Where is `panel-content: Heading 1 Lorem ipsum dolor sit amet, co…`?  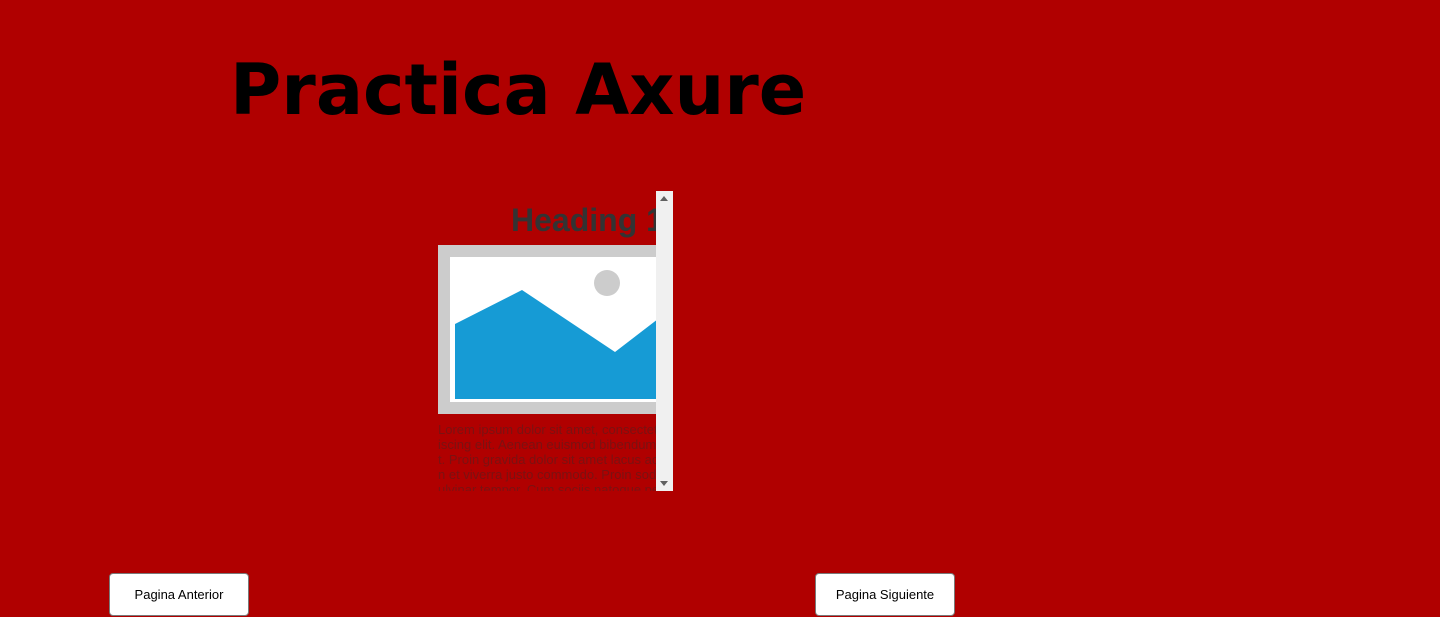
panel-content: Heading 1 Lorem ipsum dolor sit amet, co… is located at coordinates (547, 341).